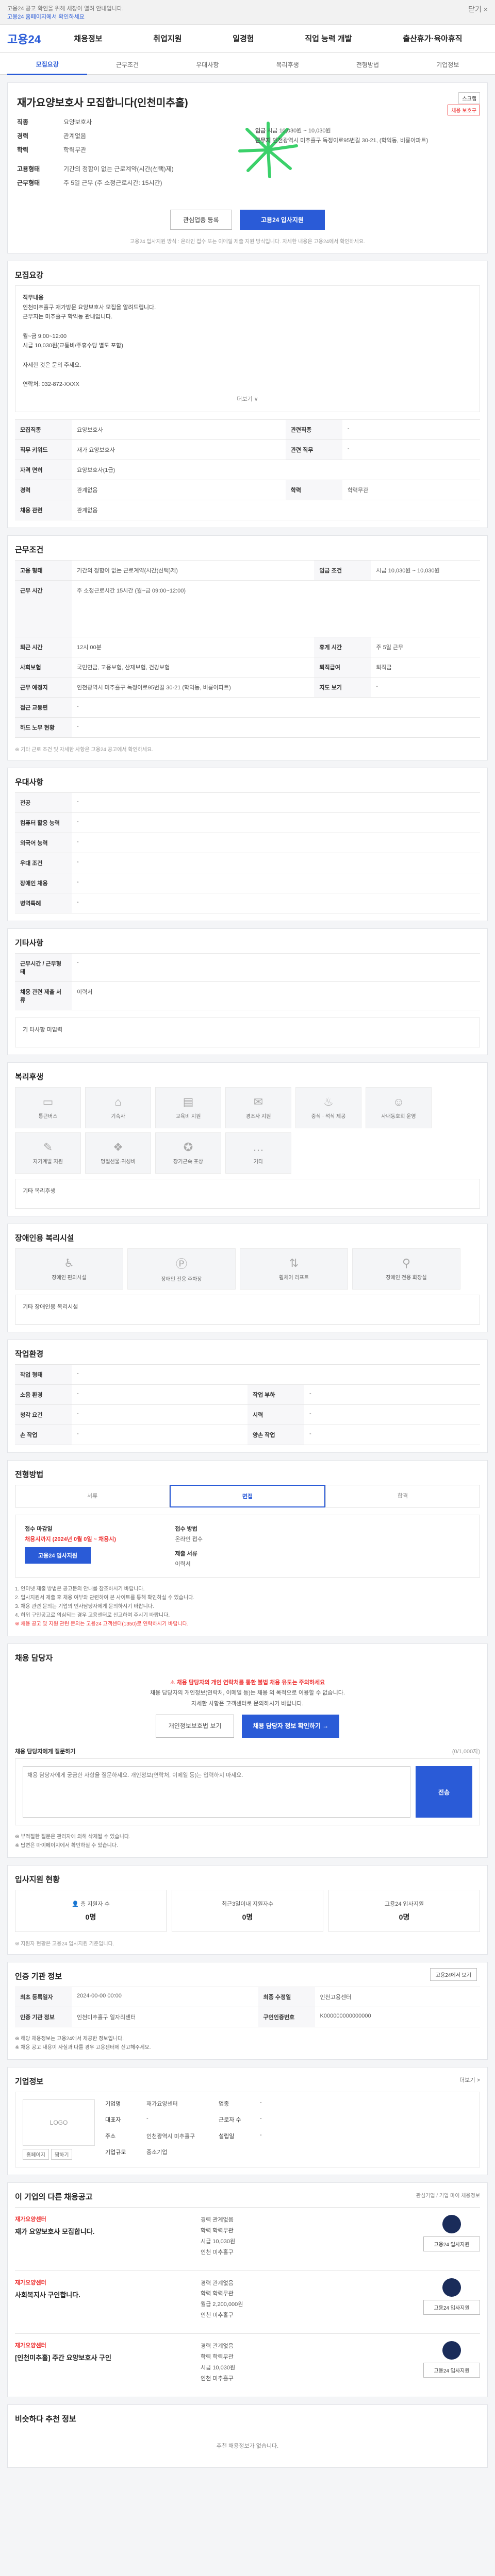 Image resolution: width=495 pixels, height=2576 pixels. I want to click on tab-pref: 우대사항, so click(208, 67).